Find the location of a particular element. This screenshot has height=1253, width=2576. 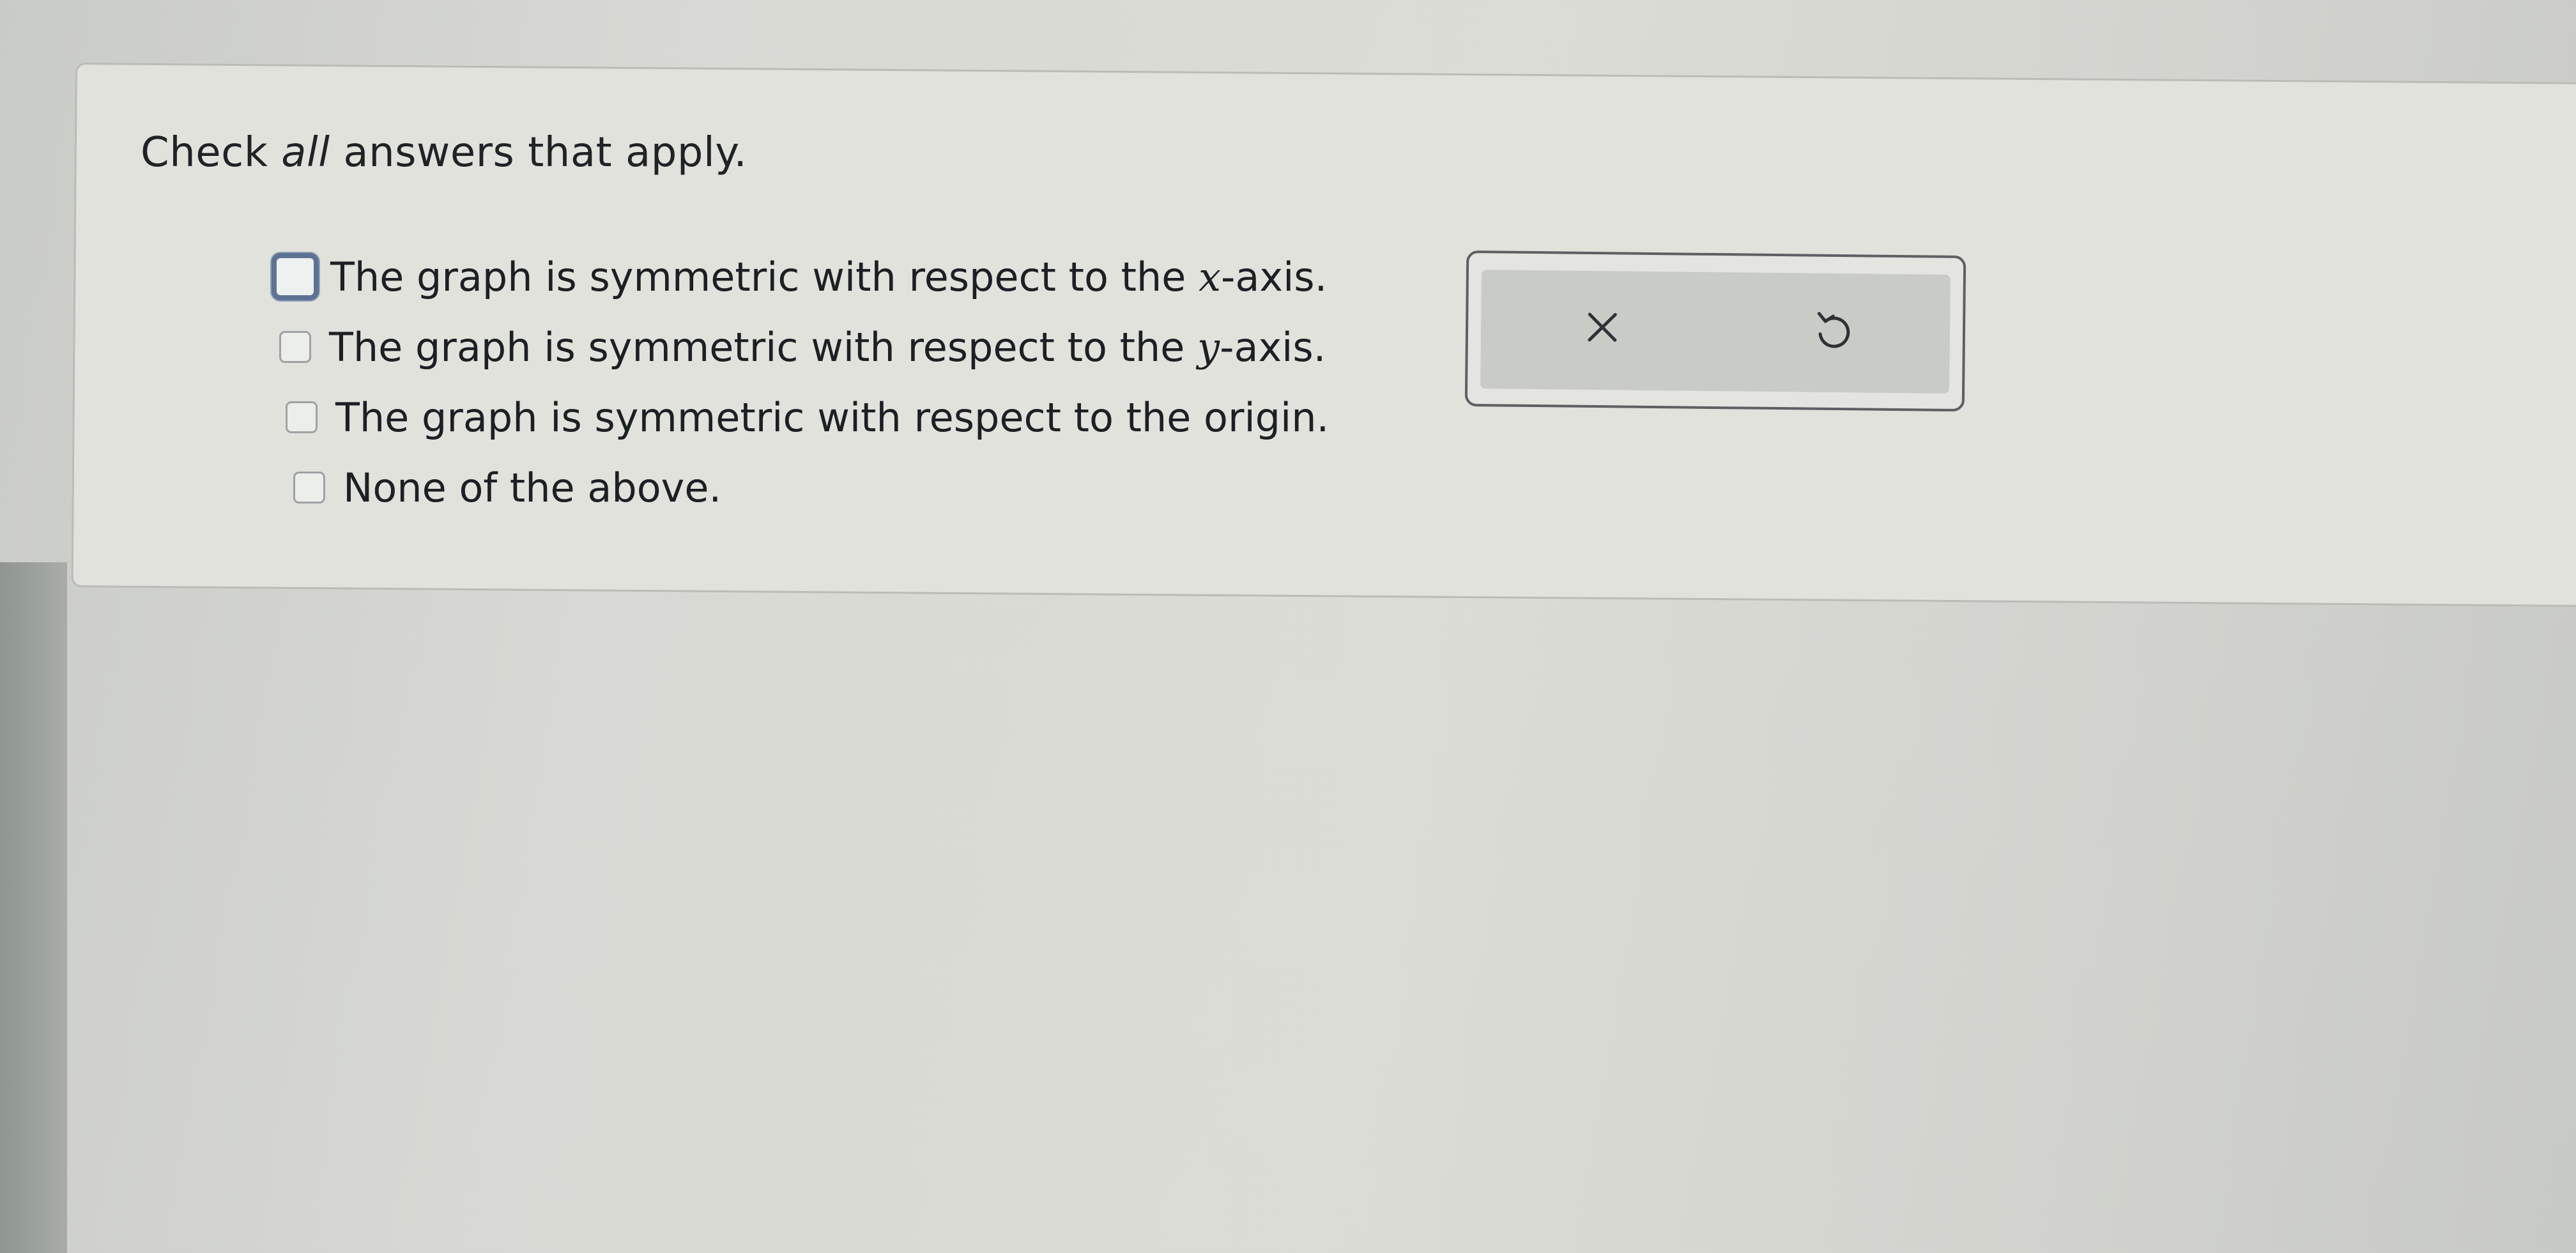

instruction-text: Check all answers that apply. is located at coordinates (444, 152).